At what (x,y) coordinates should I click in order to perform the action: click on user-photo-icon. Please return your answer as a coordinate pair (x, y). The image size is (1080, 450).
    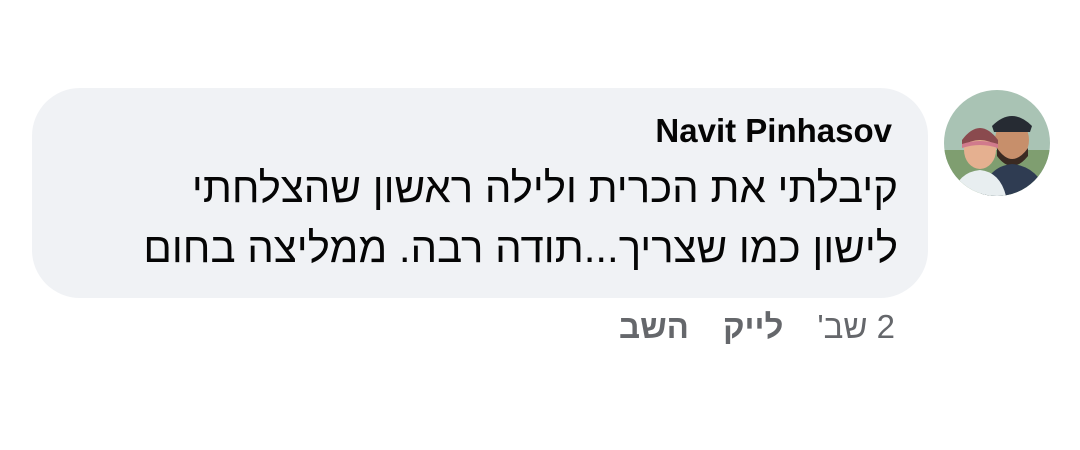
    Looking at the image, I should click on (997, 143).